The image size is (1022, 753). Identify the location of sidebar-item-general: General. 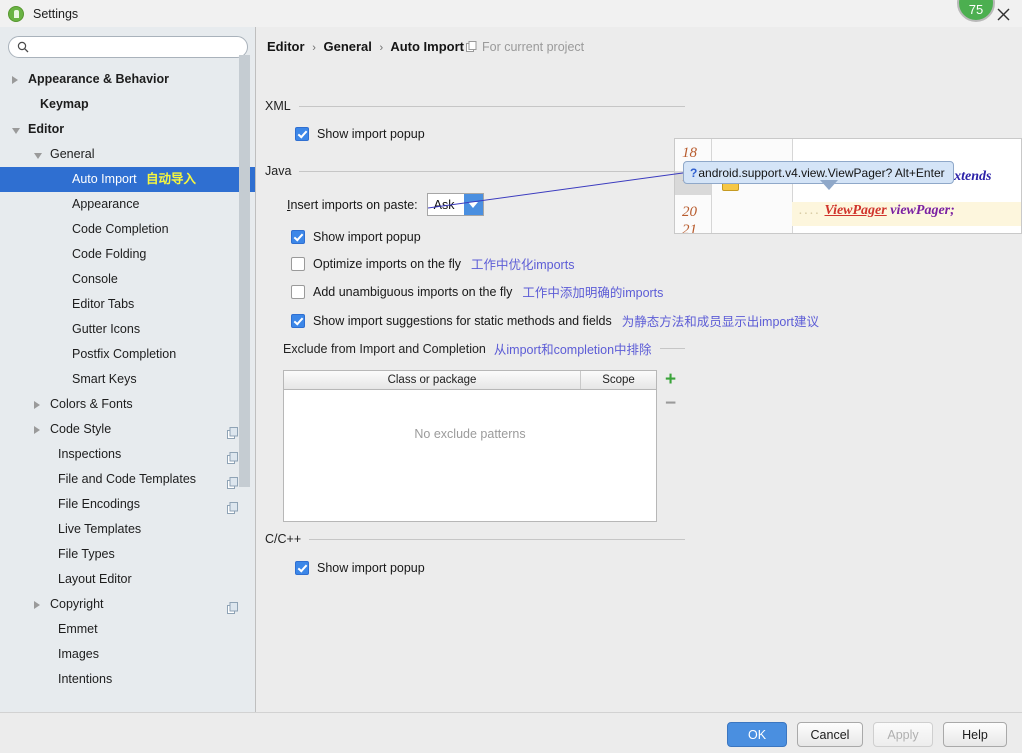
(127, 154).